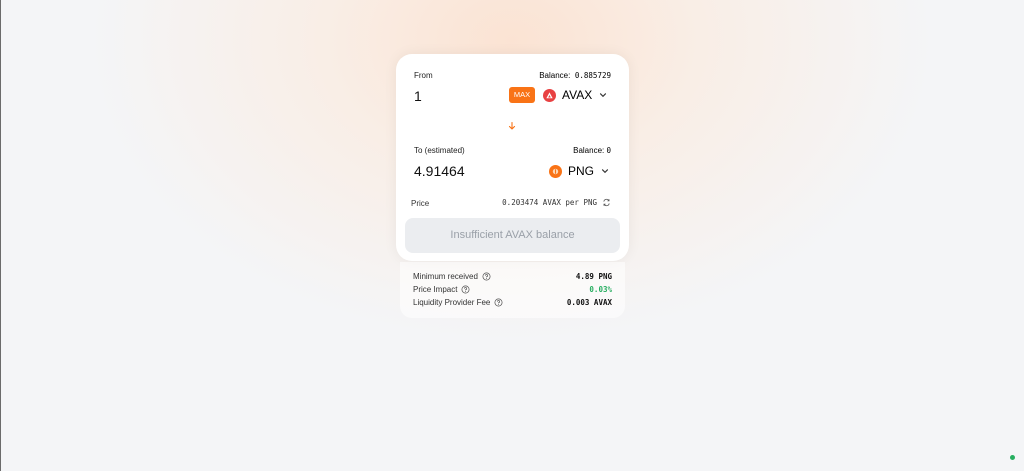 The image size is (1024, 471). I want to click on detail-value: 4.89 PNG, so click(593, 276).